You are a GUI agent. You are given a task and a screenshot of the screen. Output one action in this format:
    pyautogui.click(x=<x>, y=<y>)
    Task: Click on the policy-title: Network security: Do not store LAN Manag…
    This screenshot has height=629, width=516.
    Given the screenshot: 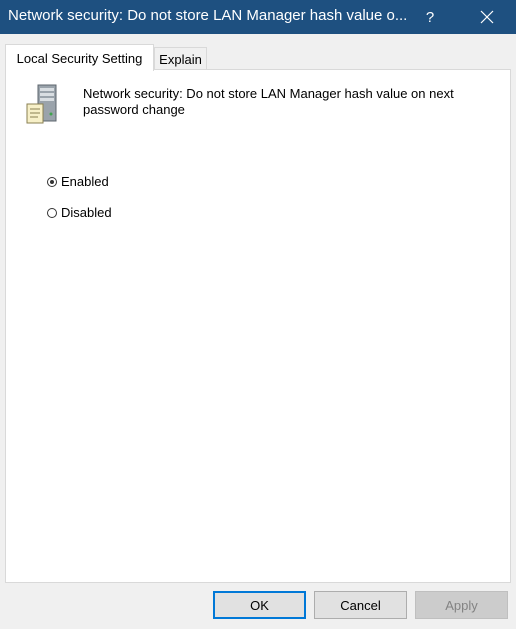 What is the action you would take?
    pyautogui.click(x=268, y=101)
    